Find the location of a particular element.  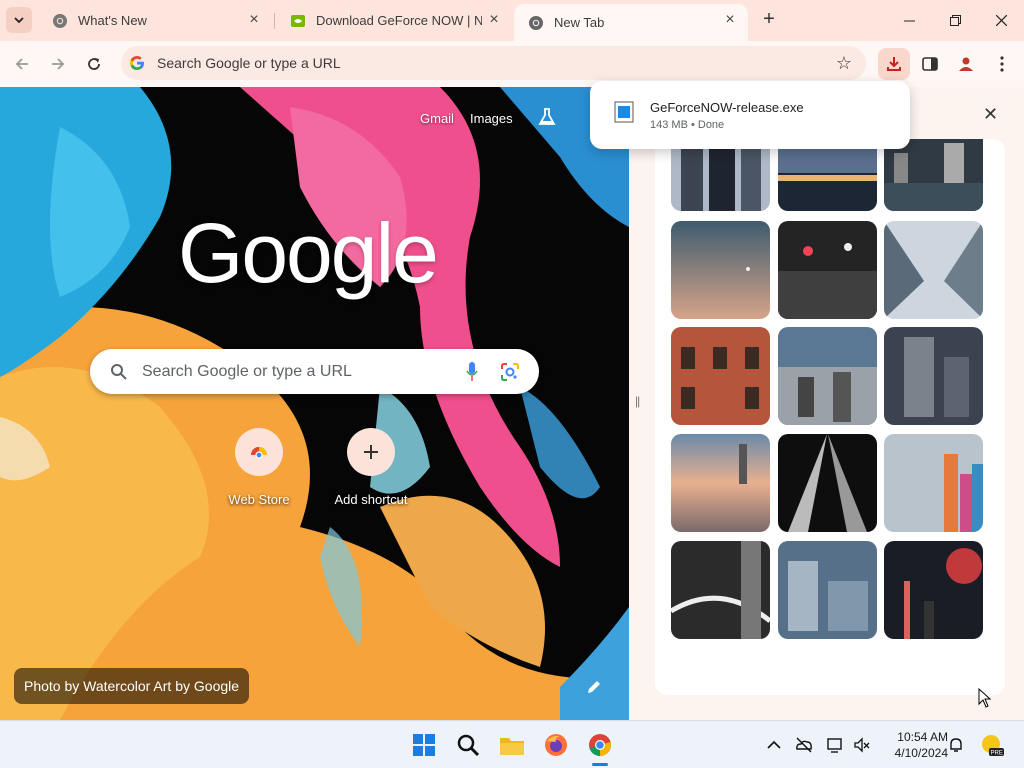

firefox-icon is located at coordinates (556, 745).